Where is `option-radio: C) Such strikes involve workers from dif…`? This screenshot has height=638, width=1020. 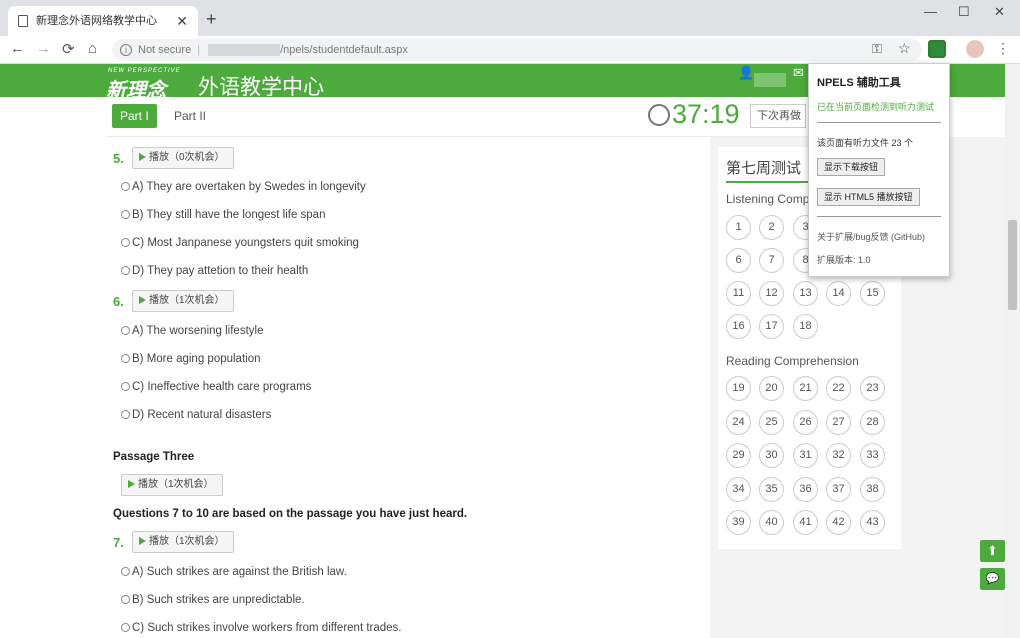 option-radio: C) Such strikes involve workers from dif… is located at coordinates (261, 628).